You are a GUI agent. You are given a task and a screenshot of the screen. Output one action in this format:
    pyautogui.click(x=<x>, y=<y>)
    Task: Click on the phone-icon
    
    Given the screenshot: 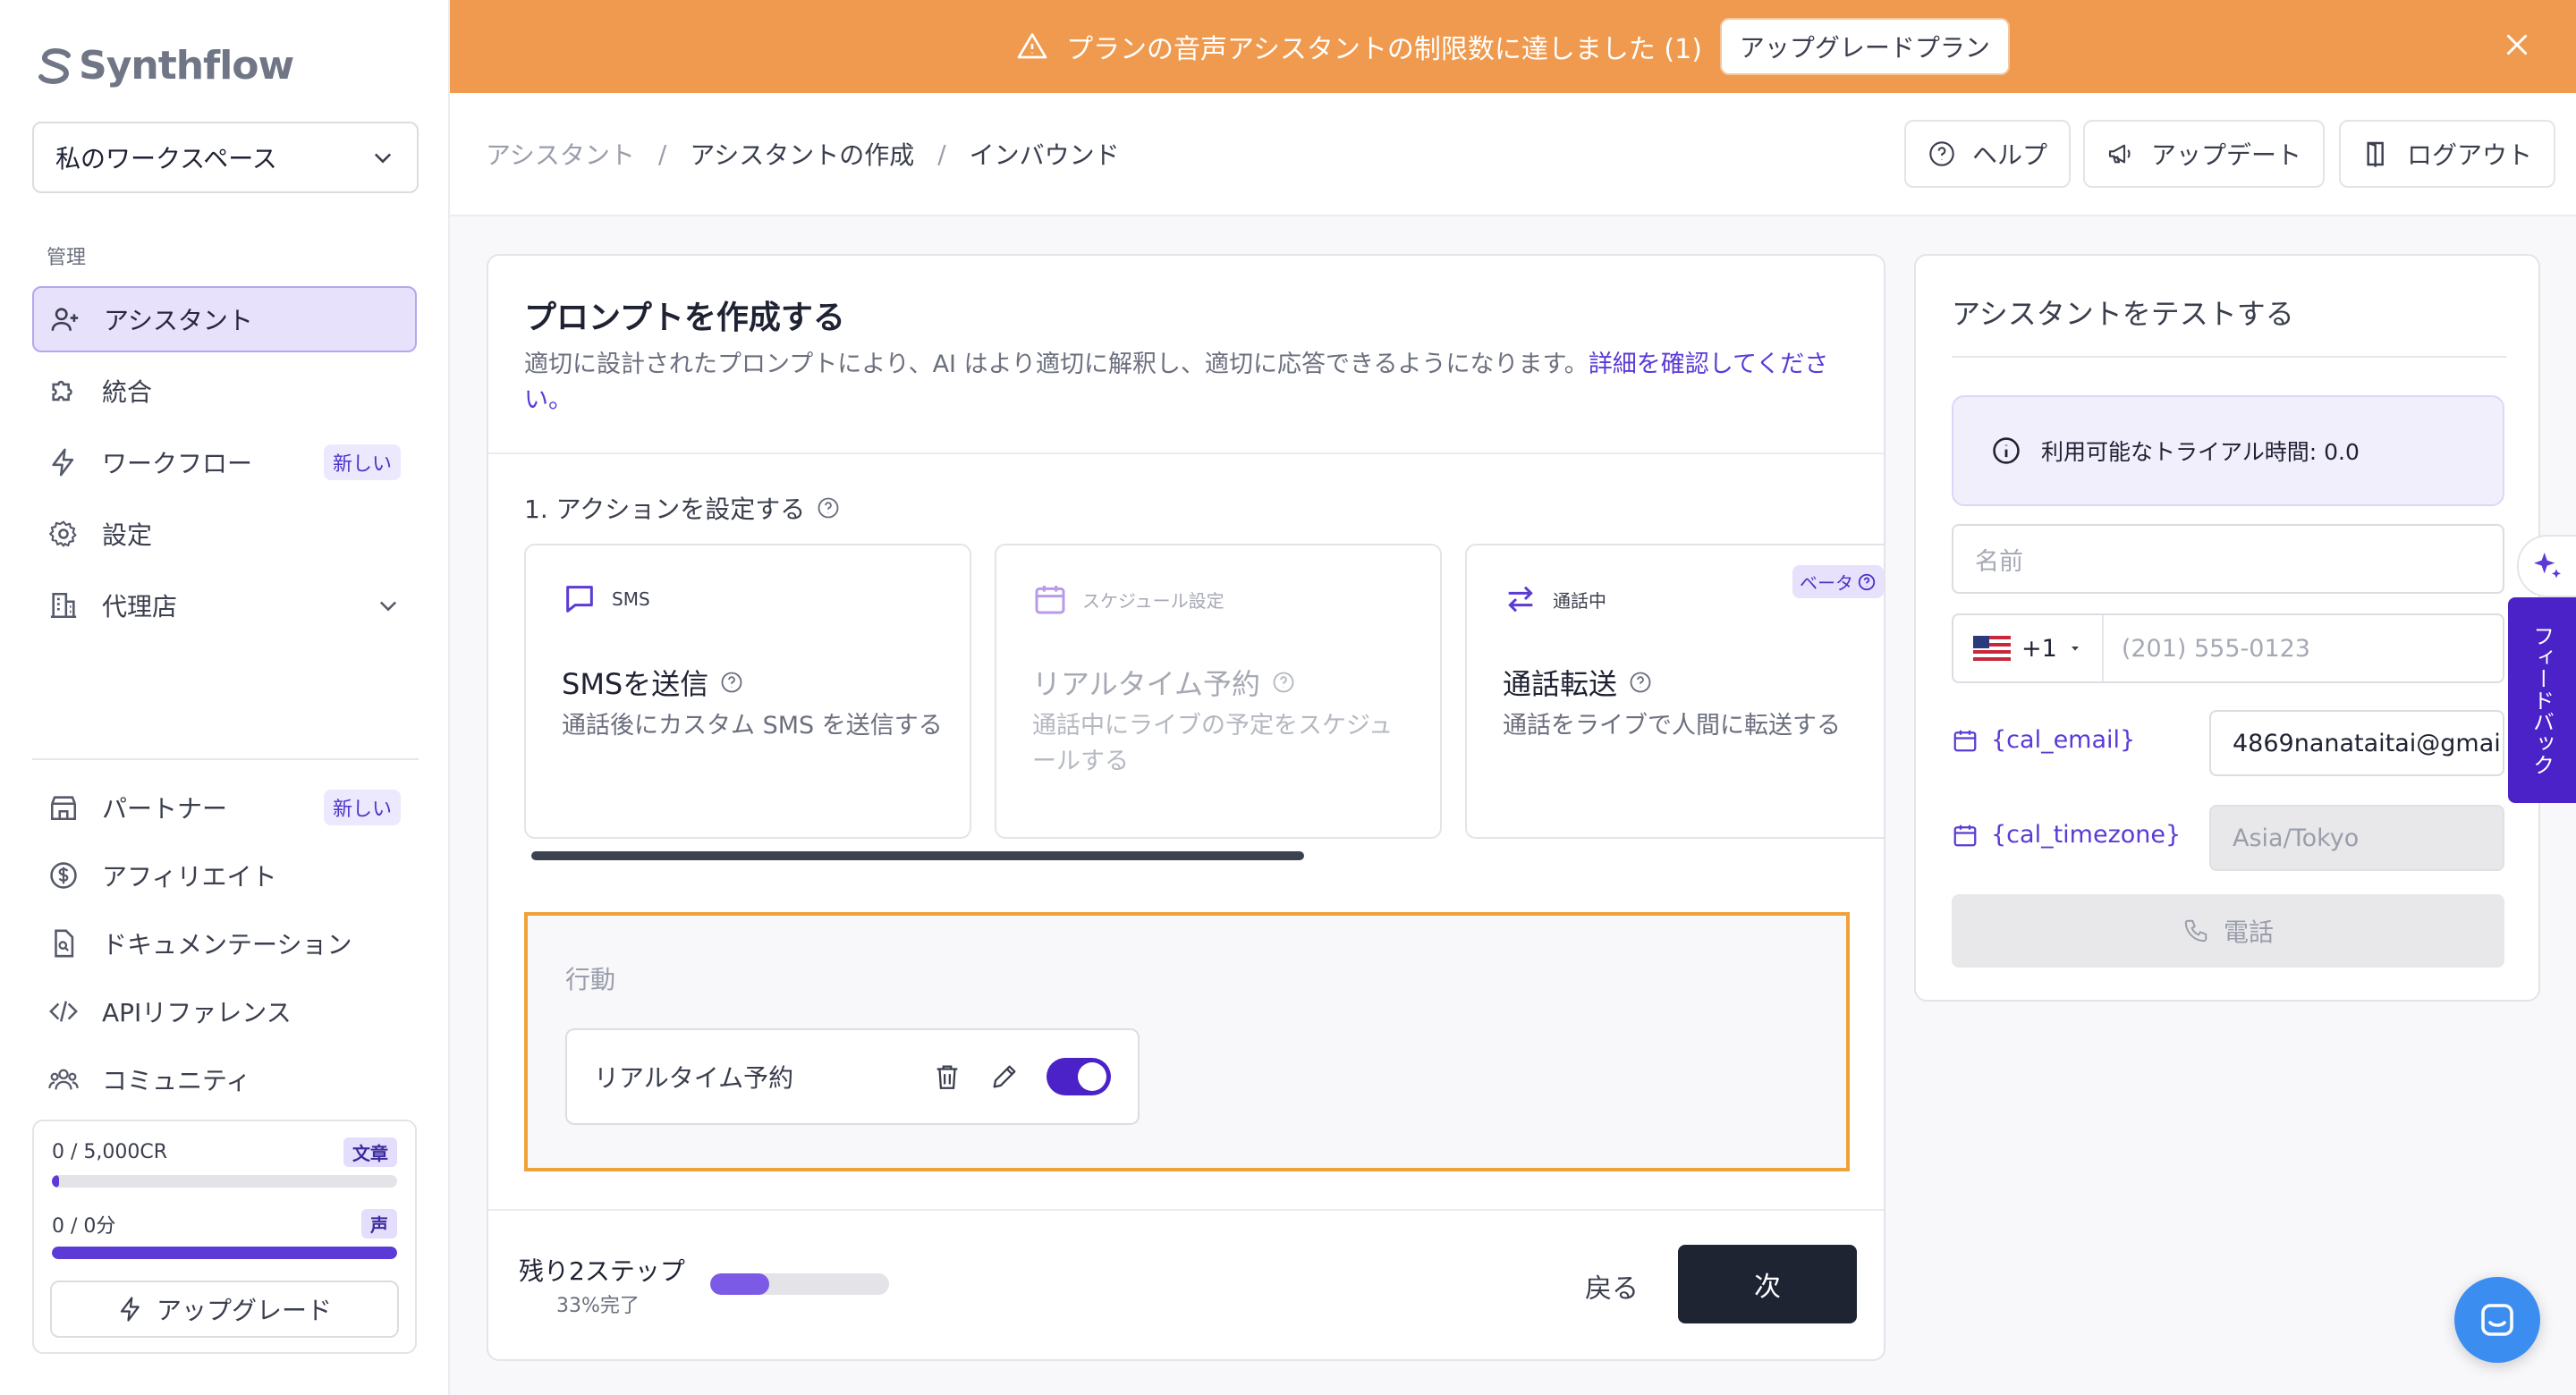 What is the action you would take?
    pyautogui.click(x=2195, y=931)
    